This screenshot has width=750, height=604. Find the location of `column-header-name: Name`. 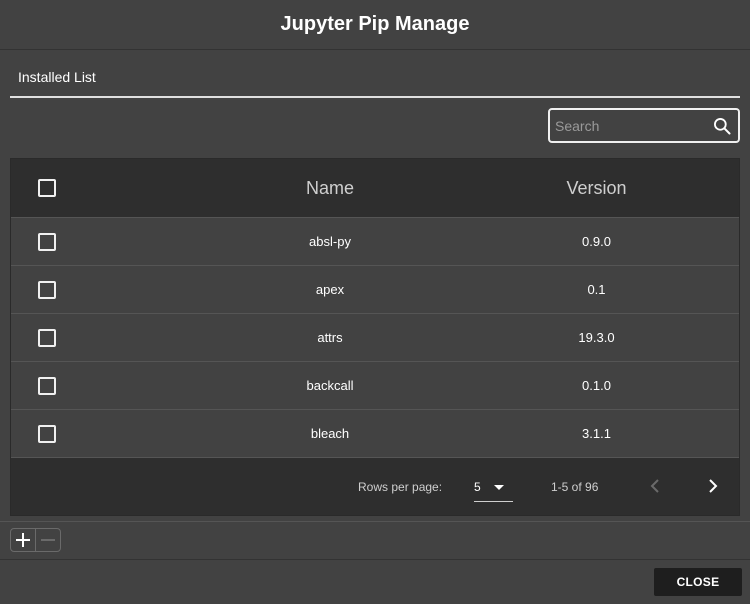

column-header-name: Name is located at coordinates (330, 188).